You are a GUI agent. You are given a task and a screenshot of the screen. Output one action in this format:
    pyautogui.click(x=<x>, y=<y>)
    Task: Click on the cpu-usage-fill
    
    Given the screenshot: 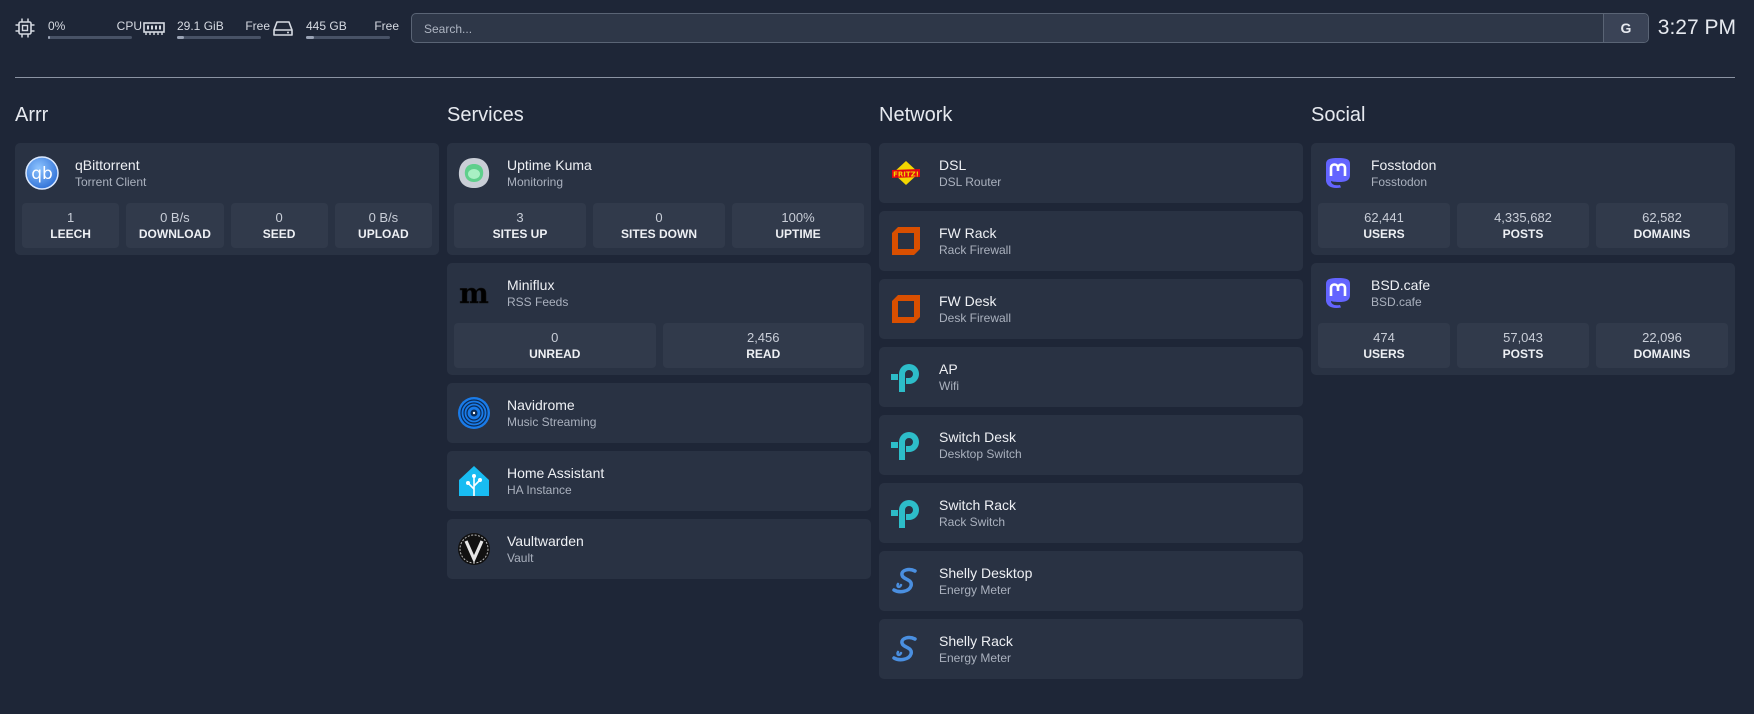 What is the action you would take?
    pyautogui.click(x=49, y=37)
    